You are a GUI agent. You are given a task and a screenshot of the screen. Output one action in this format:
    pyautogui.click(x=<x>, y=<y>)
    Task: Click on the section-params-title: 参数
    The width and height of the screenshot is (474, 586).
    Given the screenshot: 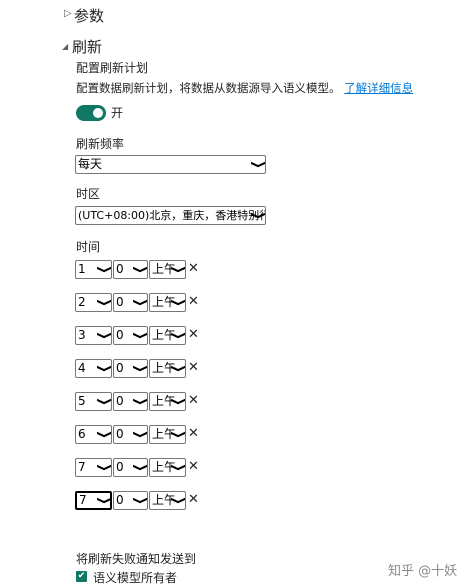 What is the action you would take?
    pyautogui.click(x=89, y=16)
    